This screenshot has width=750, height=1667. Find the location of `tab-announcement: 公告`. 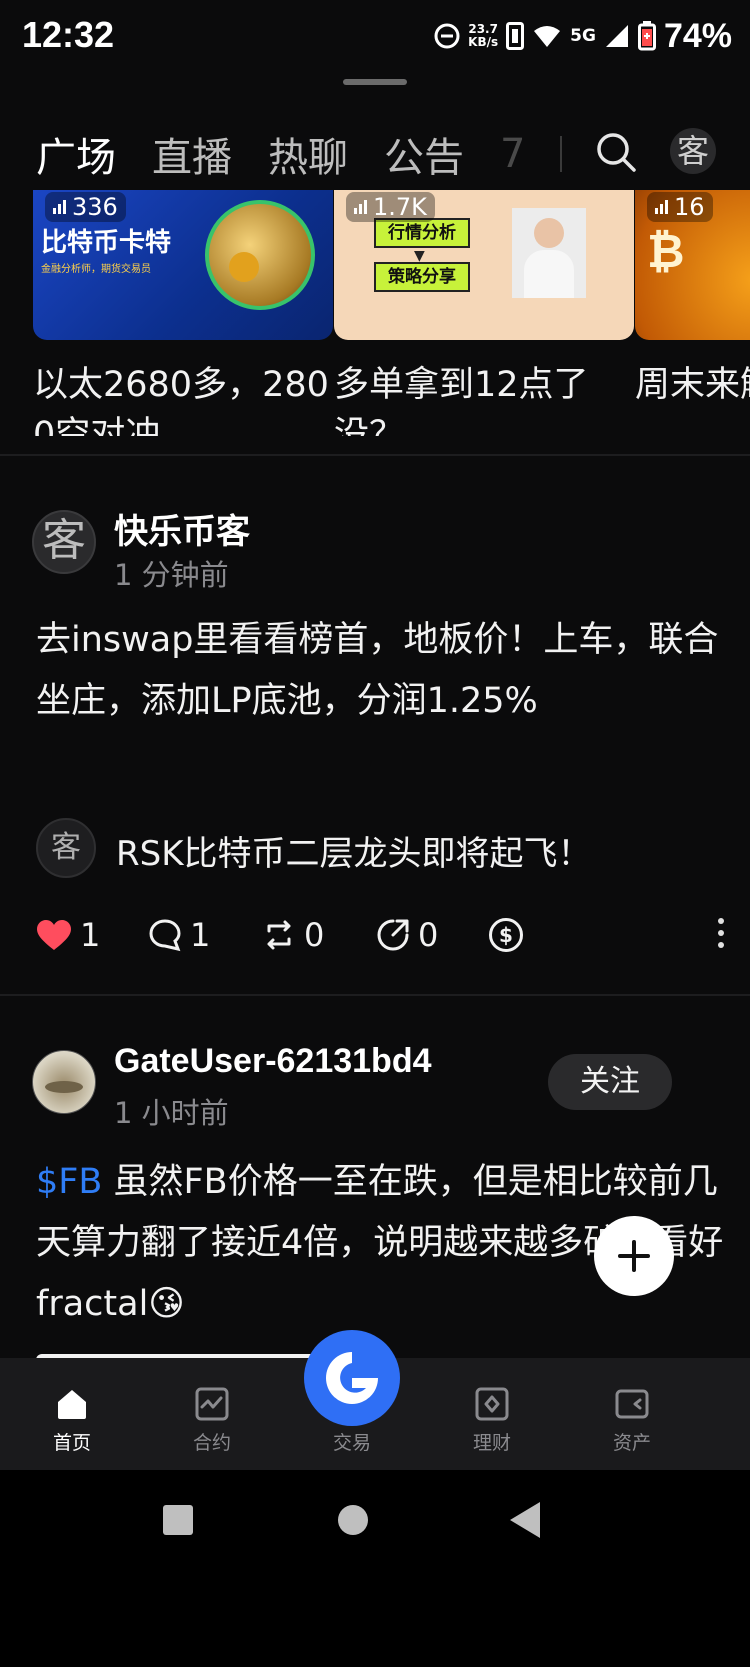

tab-announcement: 公告 is located at coordinates (424, 154).